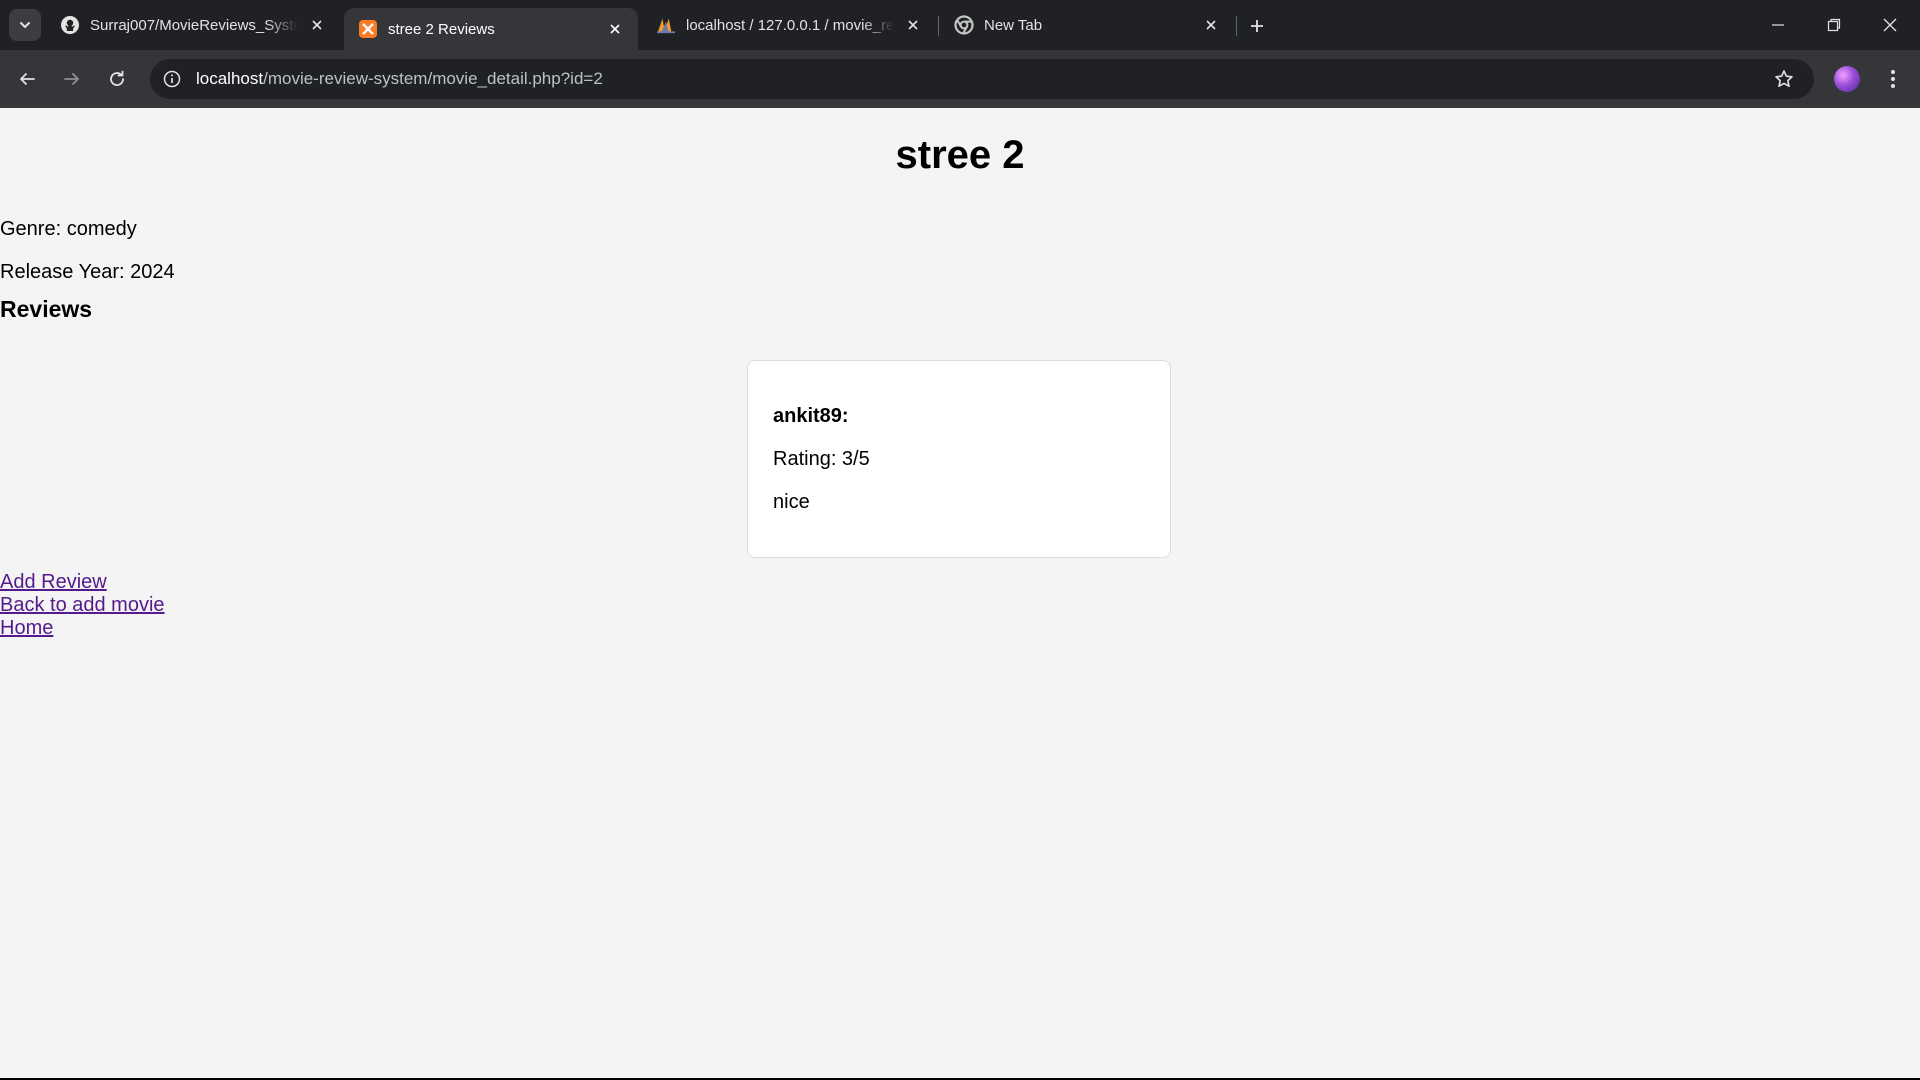 This screenshot has width=1920, height=1080. I want to click on restore-button, so click(1834, 25).